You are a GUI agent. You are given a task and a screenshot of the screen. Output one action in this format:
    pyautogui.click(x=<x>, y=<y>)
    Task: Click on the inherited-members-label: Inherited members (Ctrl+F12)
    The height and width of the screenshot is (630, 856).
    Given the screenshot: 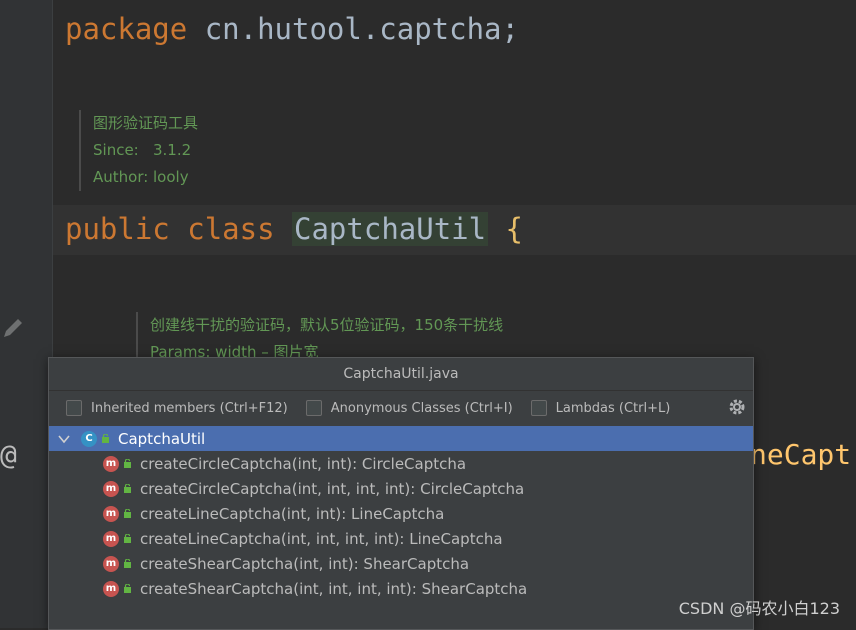 What is the action you would take?
    pyautogui.click(x=189, y=408)
    